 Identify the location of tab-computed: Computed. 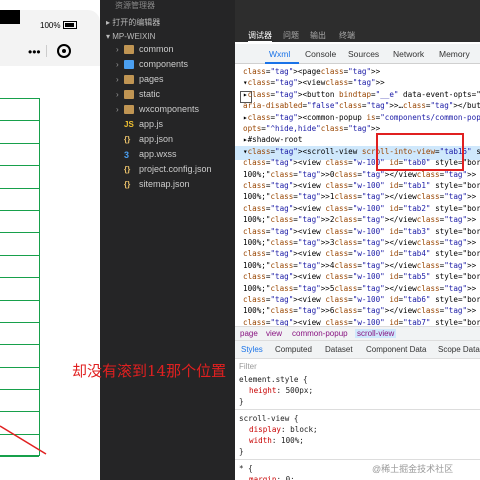
(293, 349).